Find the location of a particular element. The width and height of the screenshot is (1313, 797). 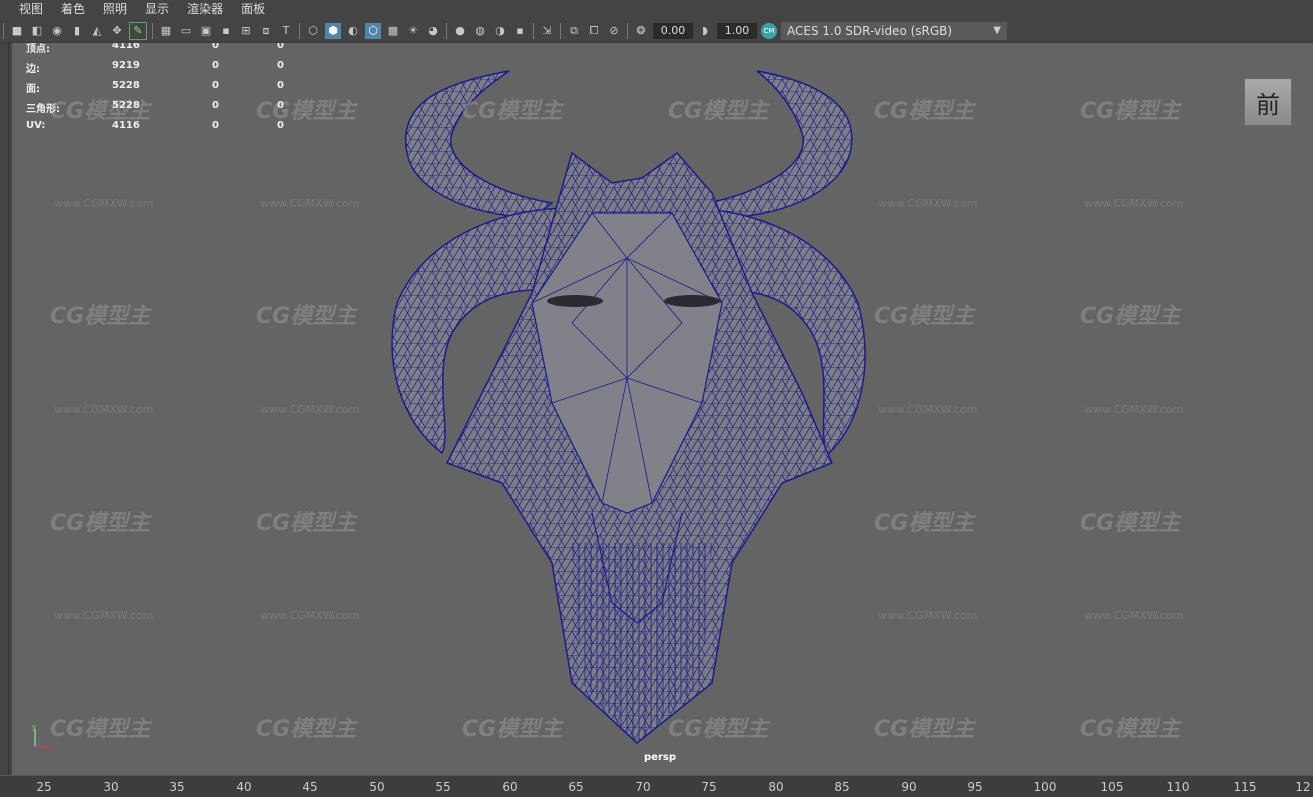

ruler-tick: 75 is located at coordinates (709, 787).